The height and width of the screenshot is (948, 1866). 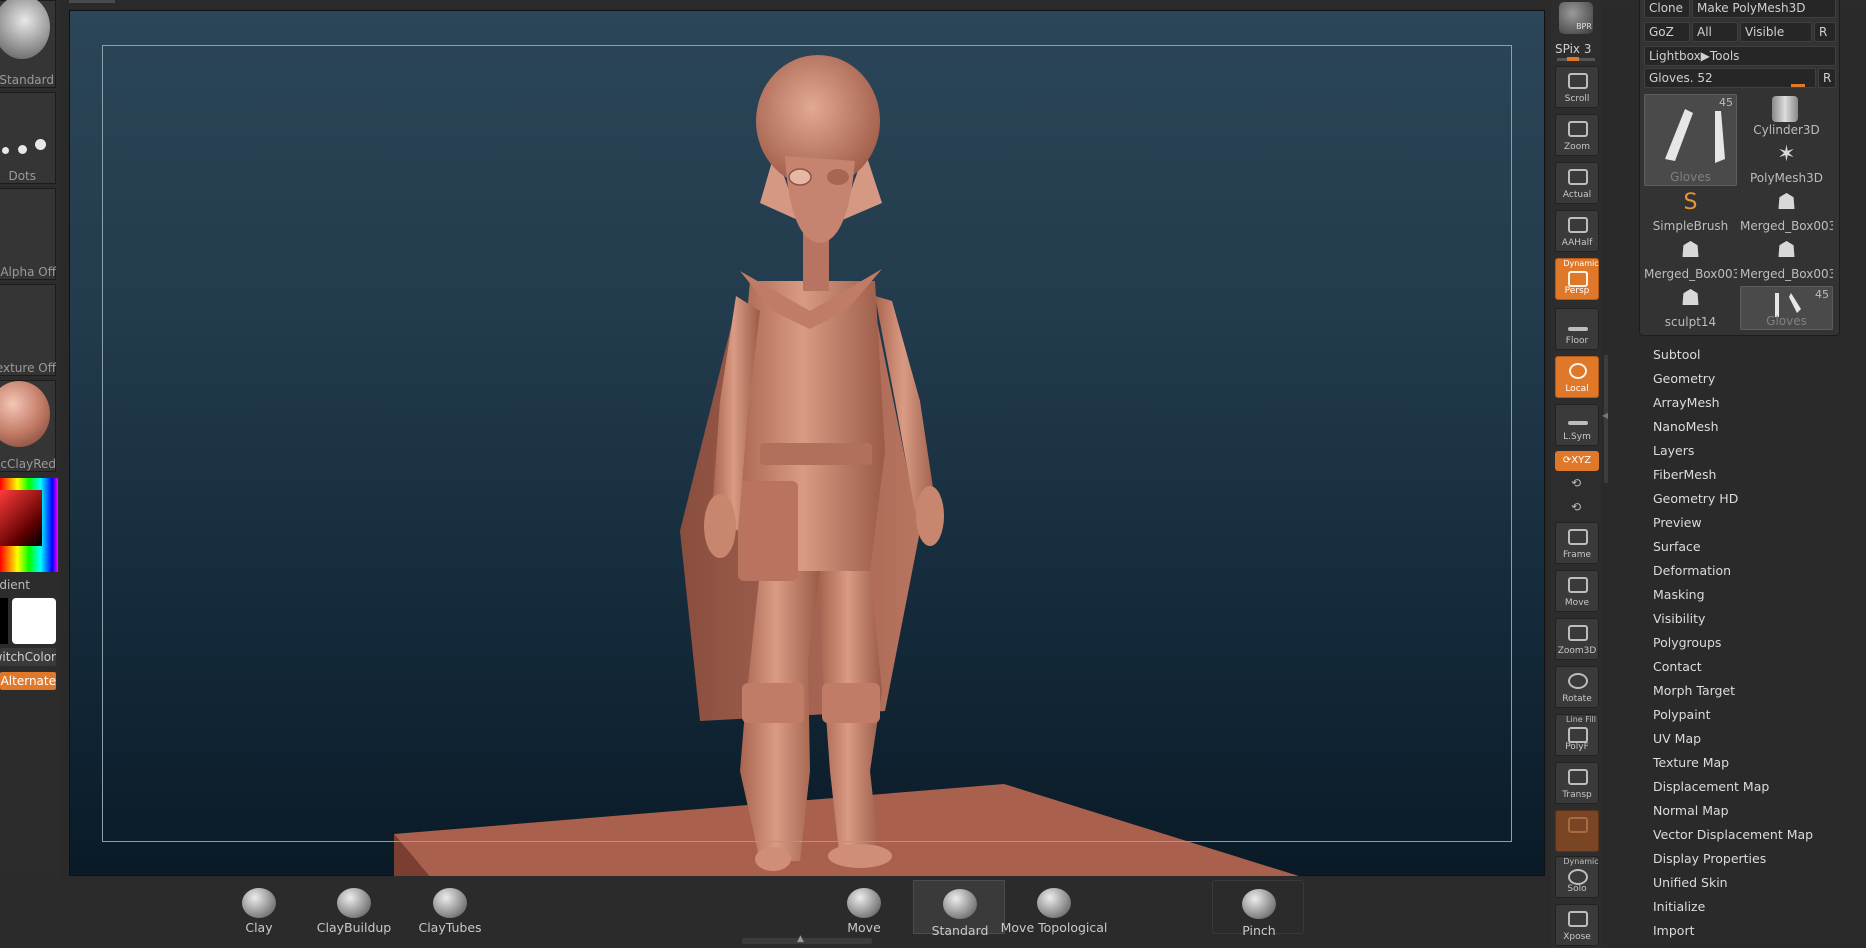 I want to click on xpose-button: Xpose, so click(x=1577, y=925).